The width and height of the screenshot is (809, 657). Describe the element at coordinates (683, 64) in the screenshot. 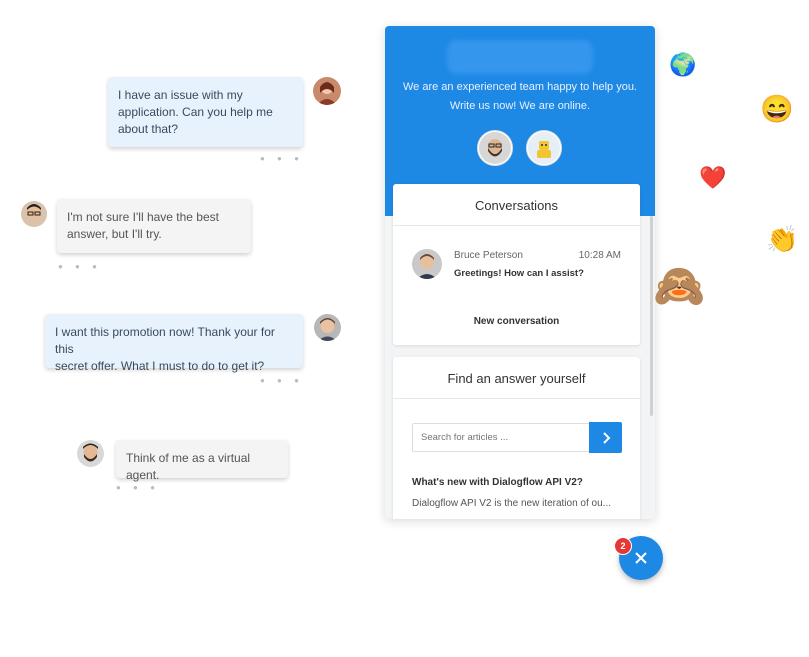

I see `globe-icon: 🌍` at that location.